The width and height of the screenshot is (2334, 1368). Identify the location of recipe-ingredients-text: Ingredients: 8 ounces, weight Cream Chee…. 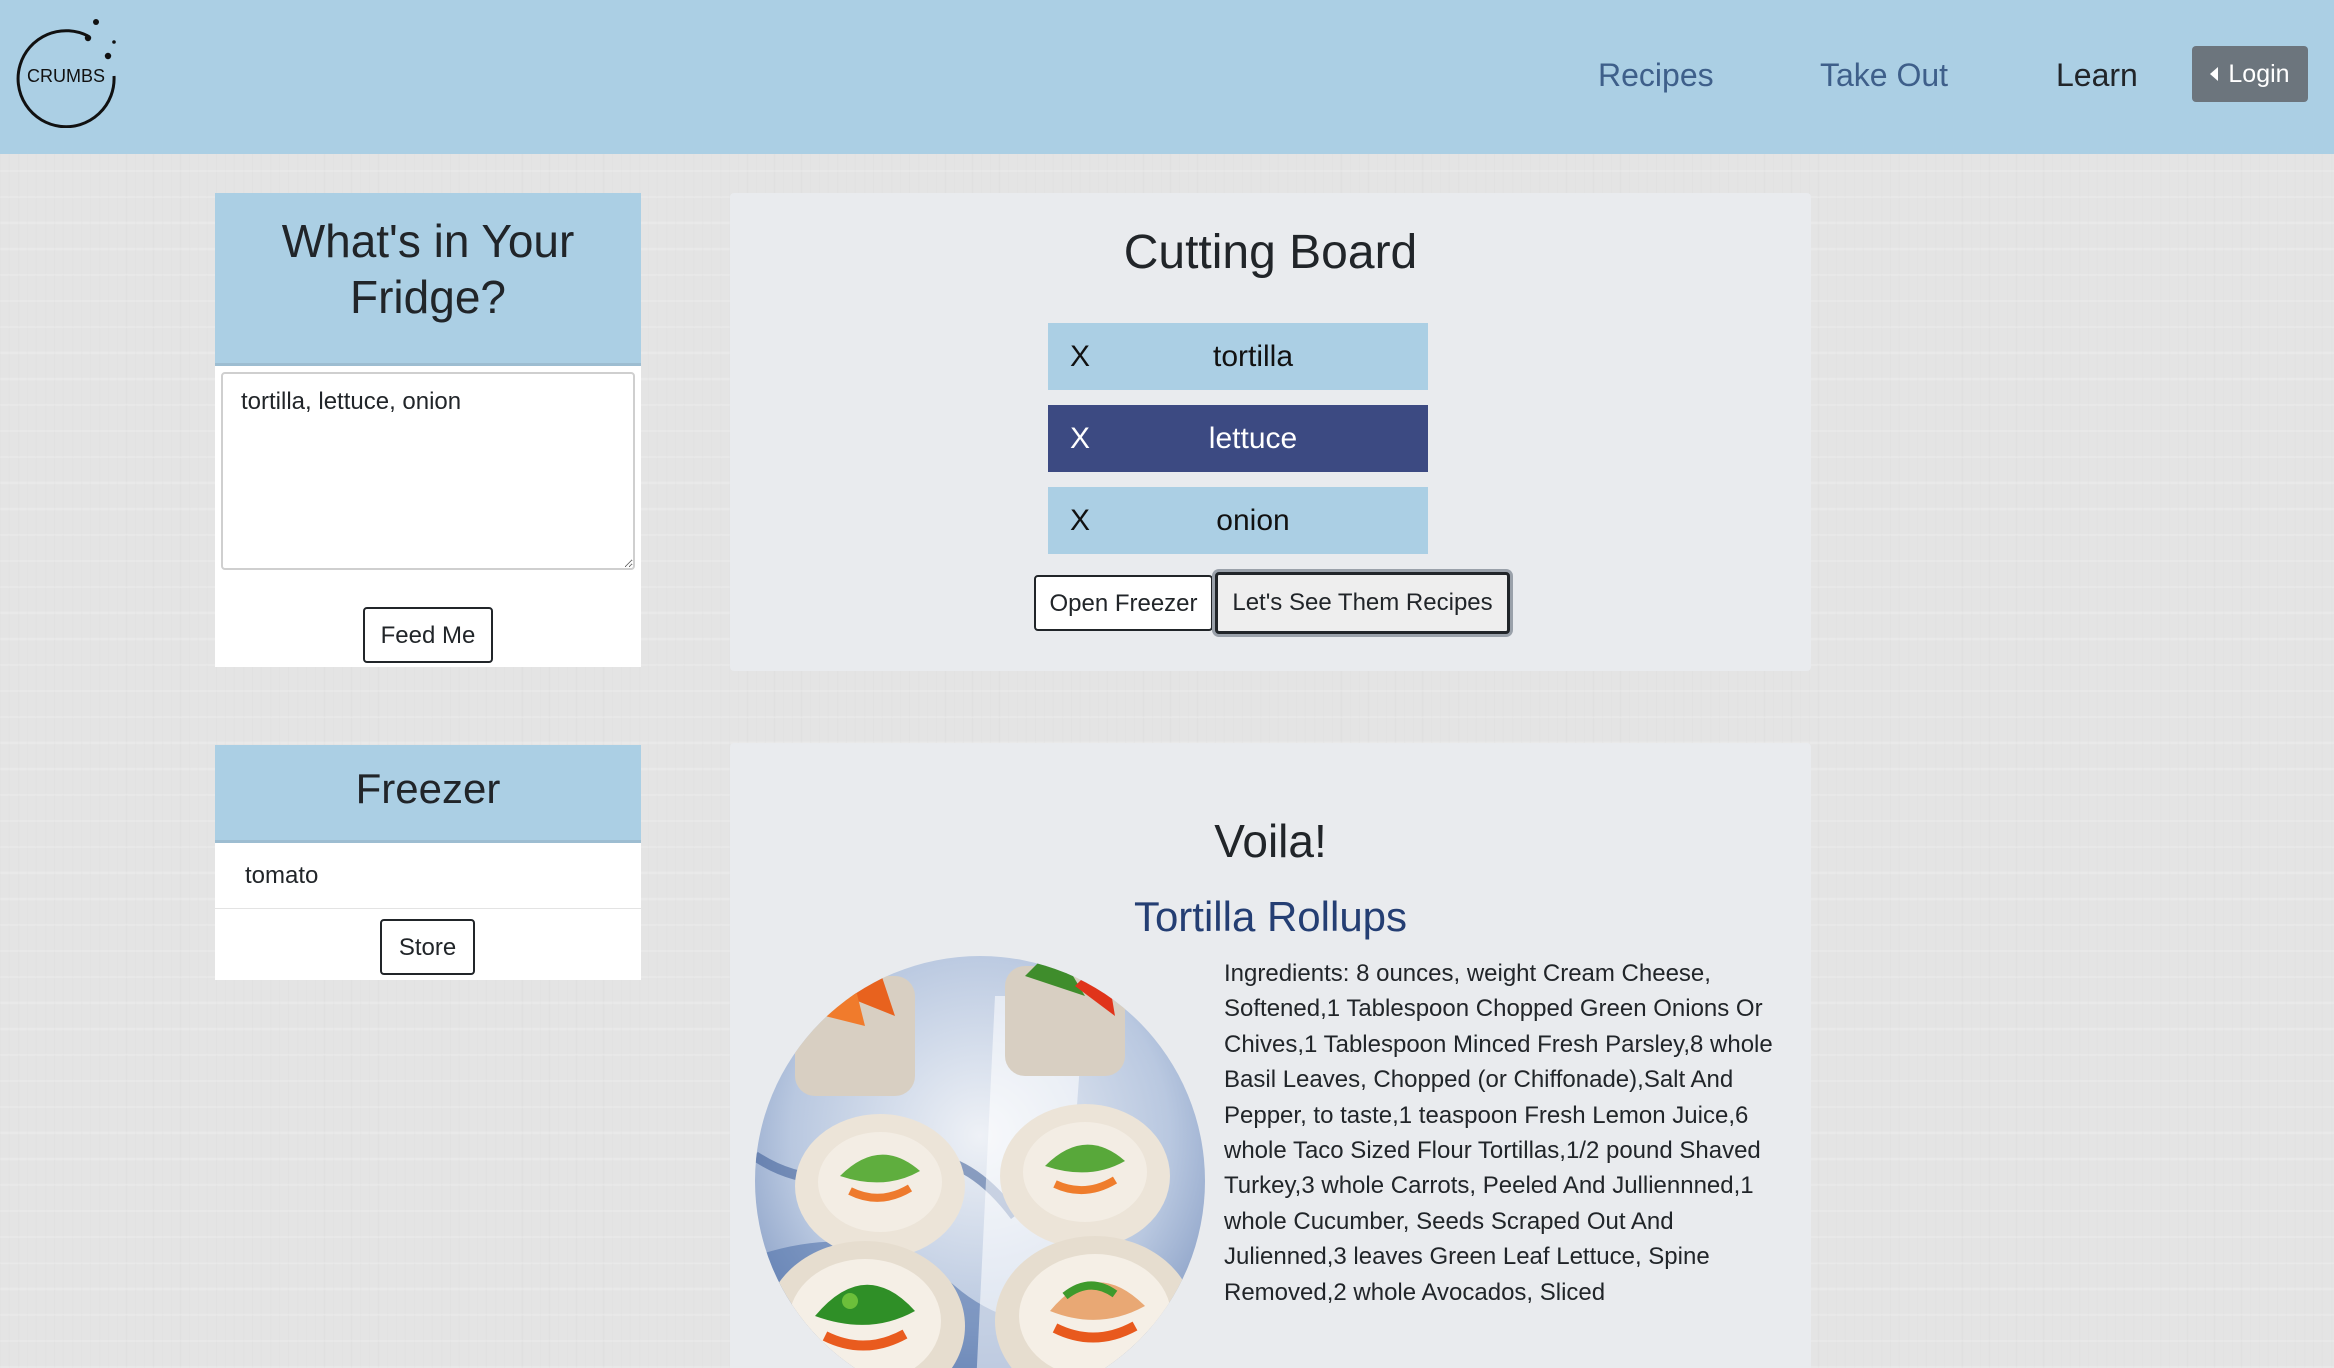
(1498, 1133).